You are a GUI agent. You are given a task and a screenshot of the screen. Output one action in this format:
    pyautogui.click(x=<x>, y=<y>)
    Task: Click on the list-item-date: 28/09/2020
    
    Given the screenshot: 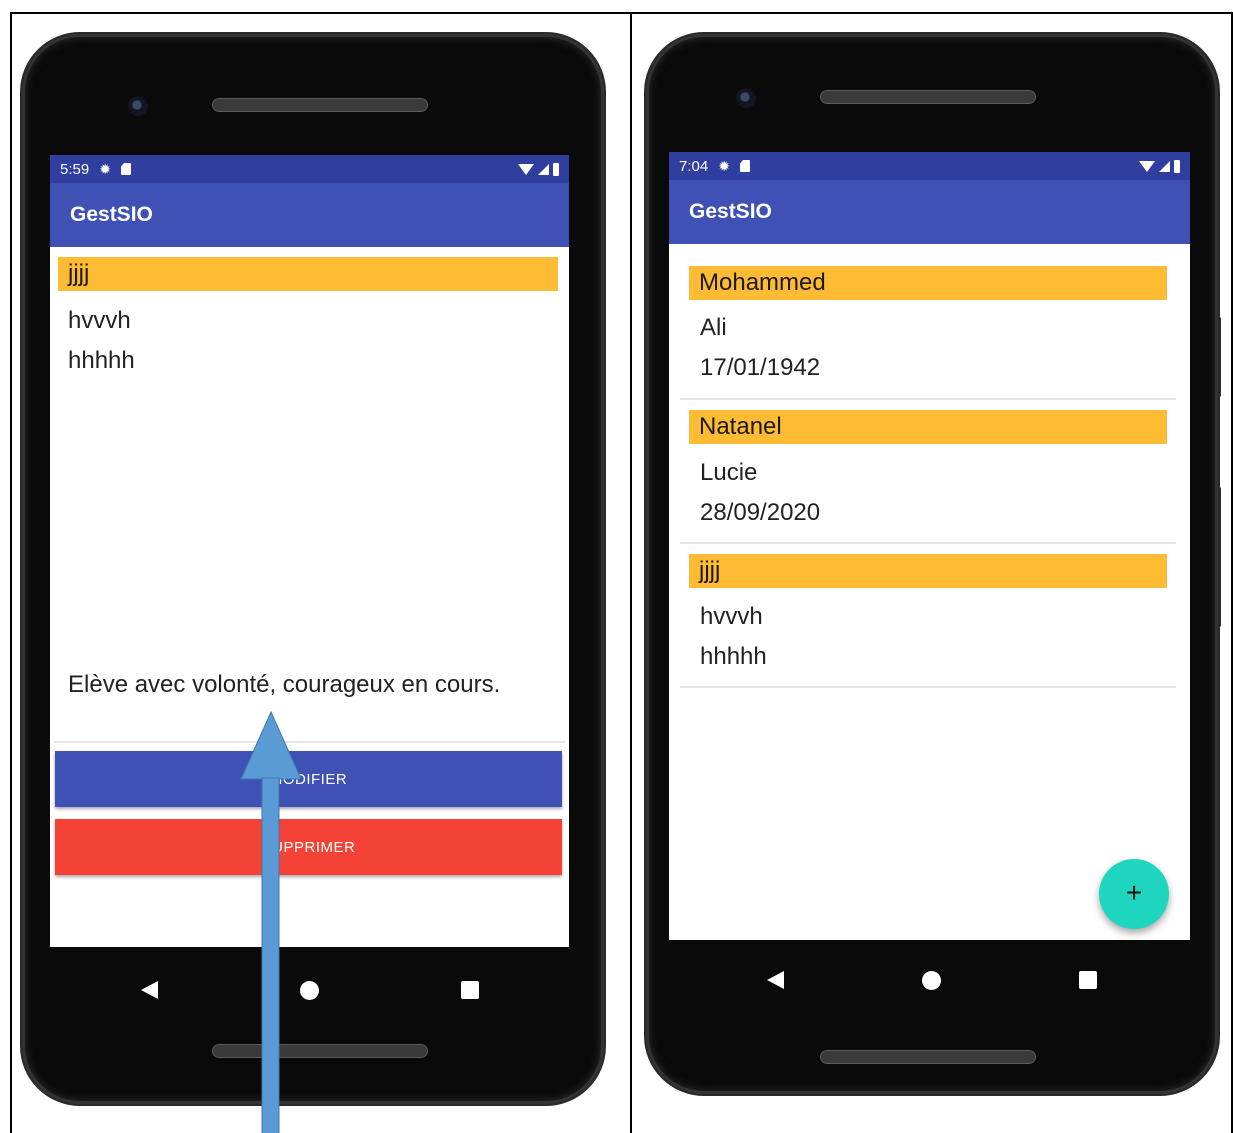 What is the action you would take?
    pyautogui.click(x=760, y=512)
    